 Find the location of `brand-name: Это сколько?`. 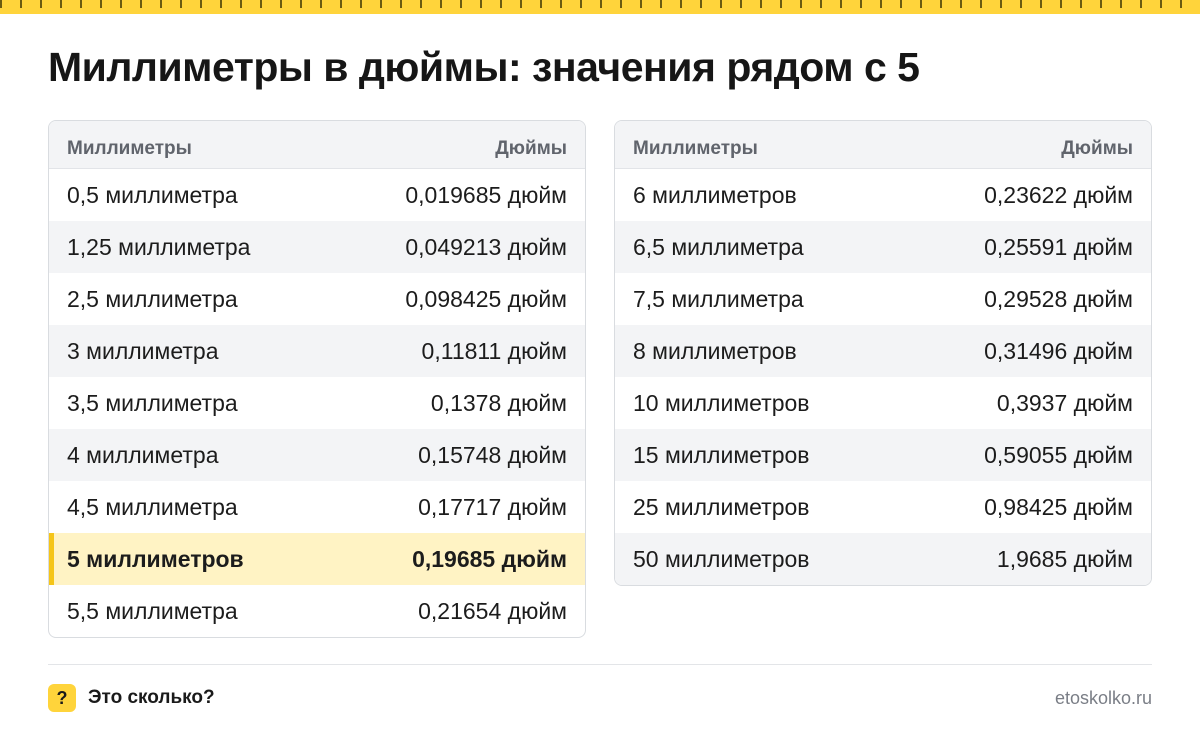

brand-name: Это сколько? is located at coordinates (151, 697).